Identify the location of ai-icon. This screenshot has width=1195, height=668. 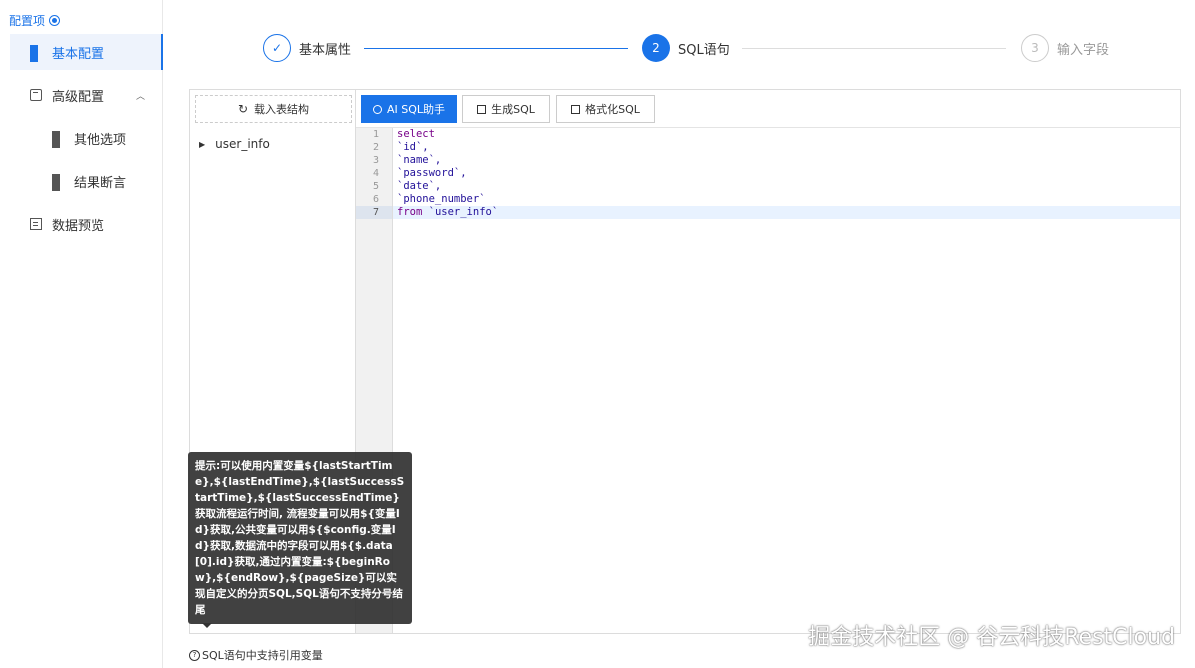
(377, 109).